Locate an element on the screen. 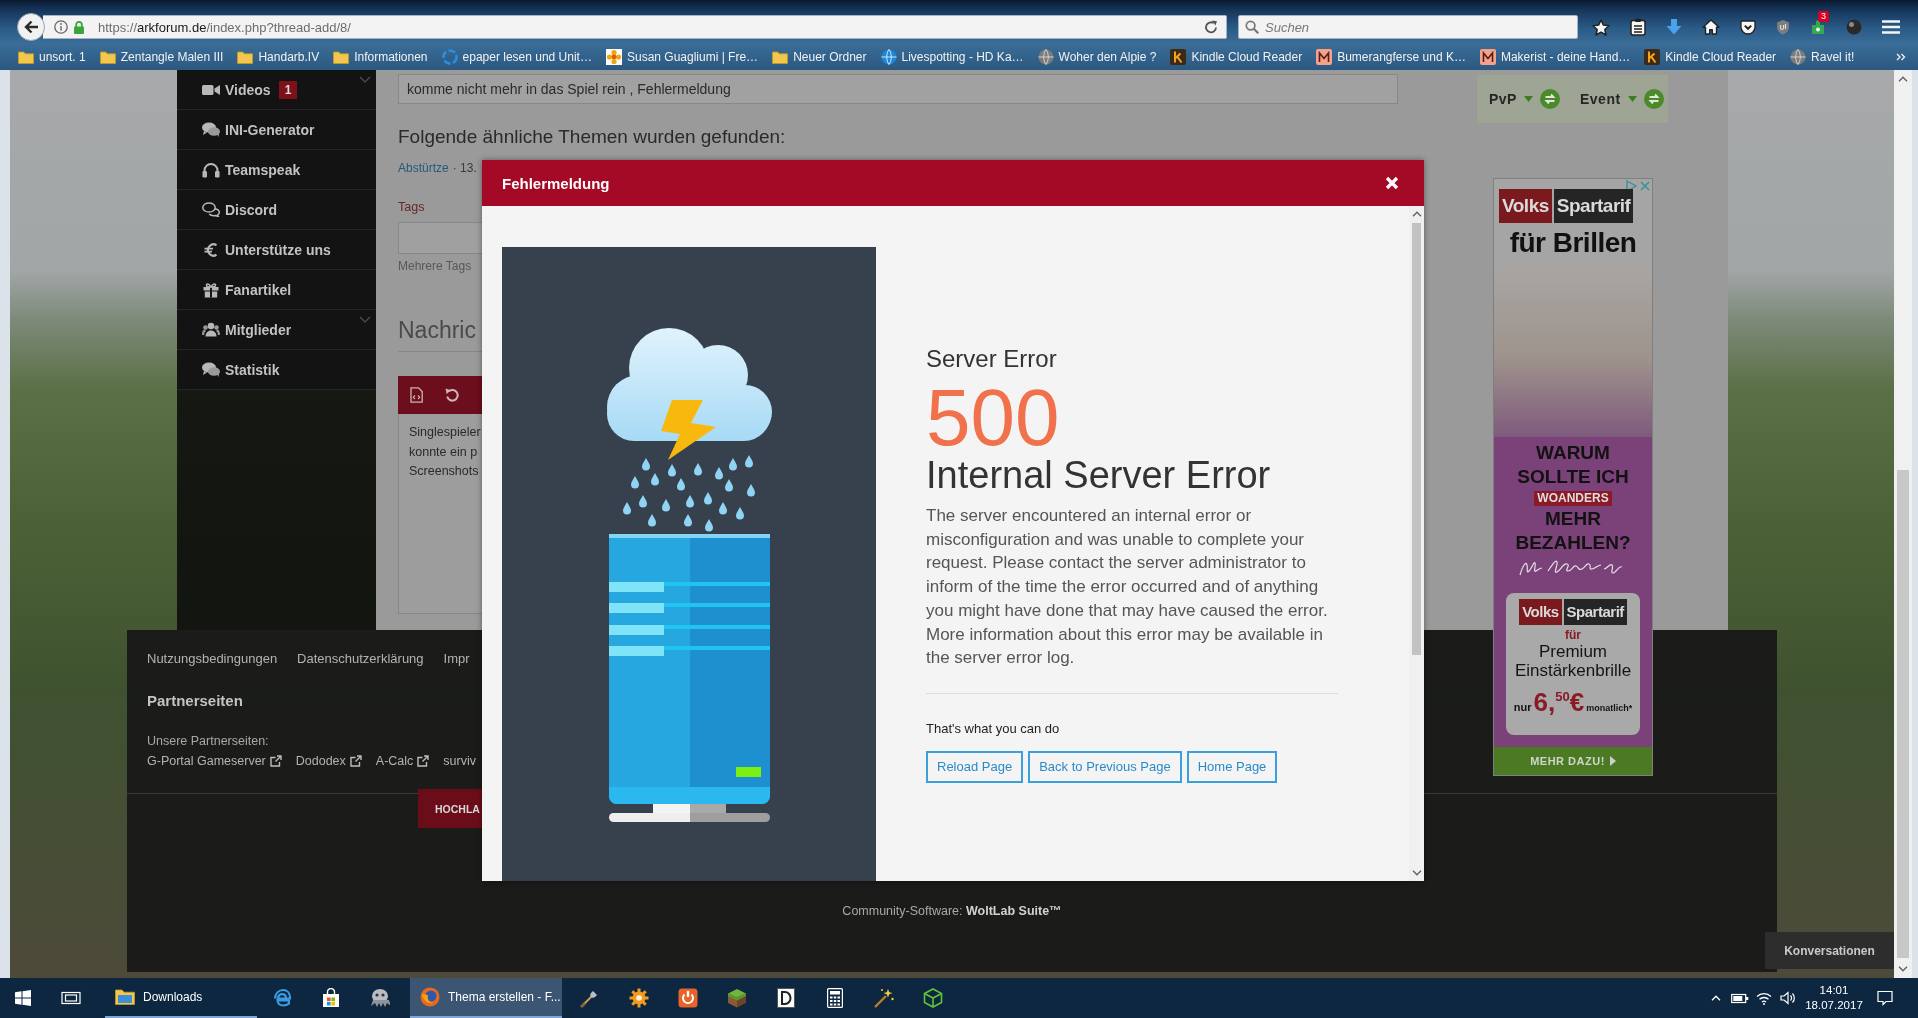 This screenshot has width=1918, height=1018. bookmark-item: Informationen is located at coordinates (380, 57).